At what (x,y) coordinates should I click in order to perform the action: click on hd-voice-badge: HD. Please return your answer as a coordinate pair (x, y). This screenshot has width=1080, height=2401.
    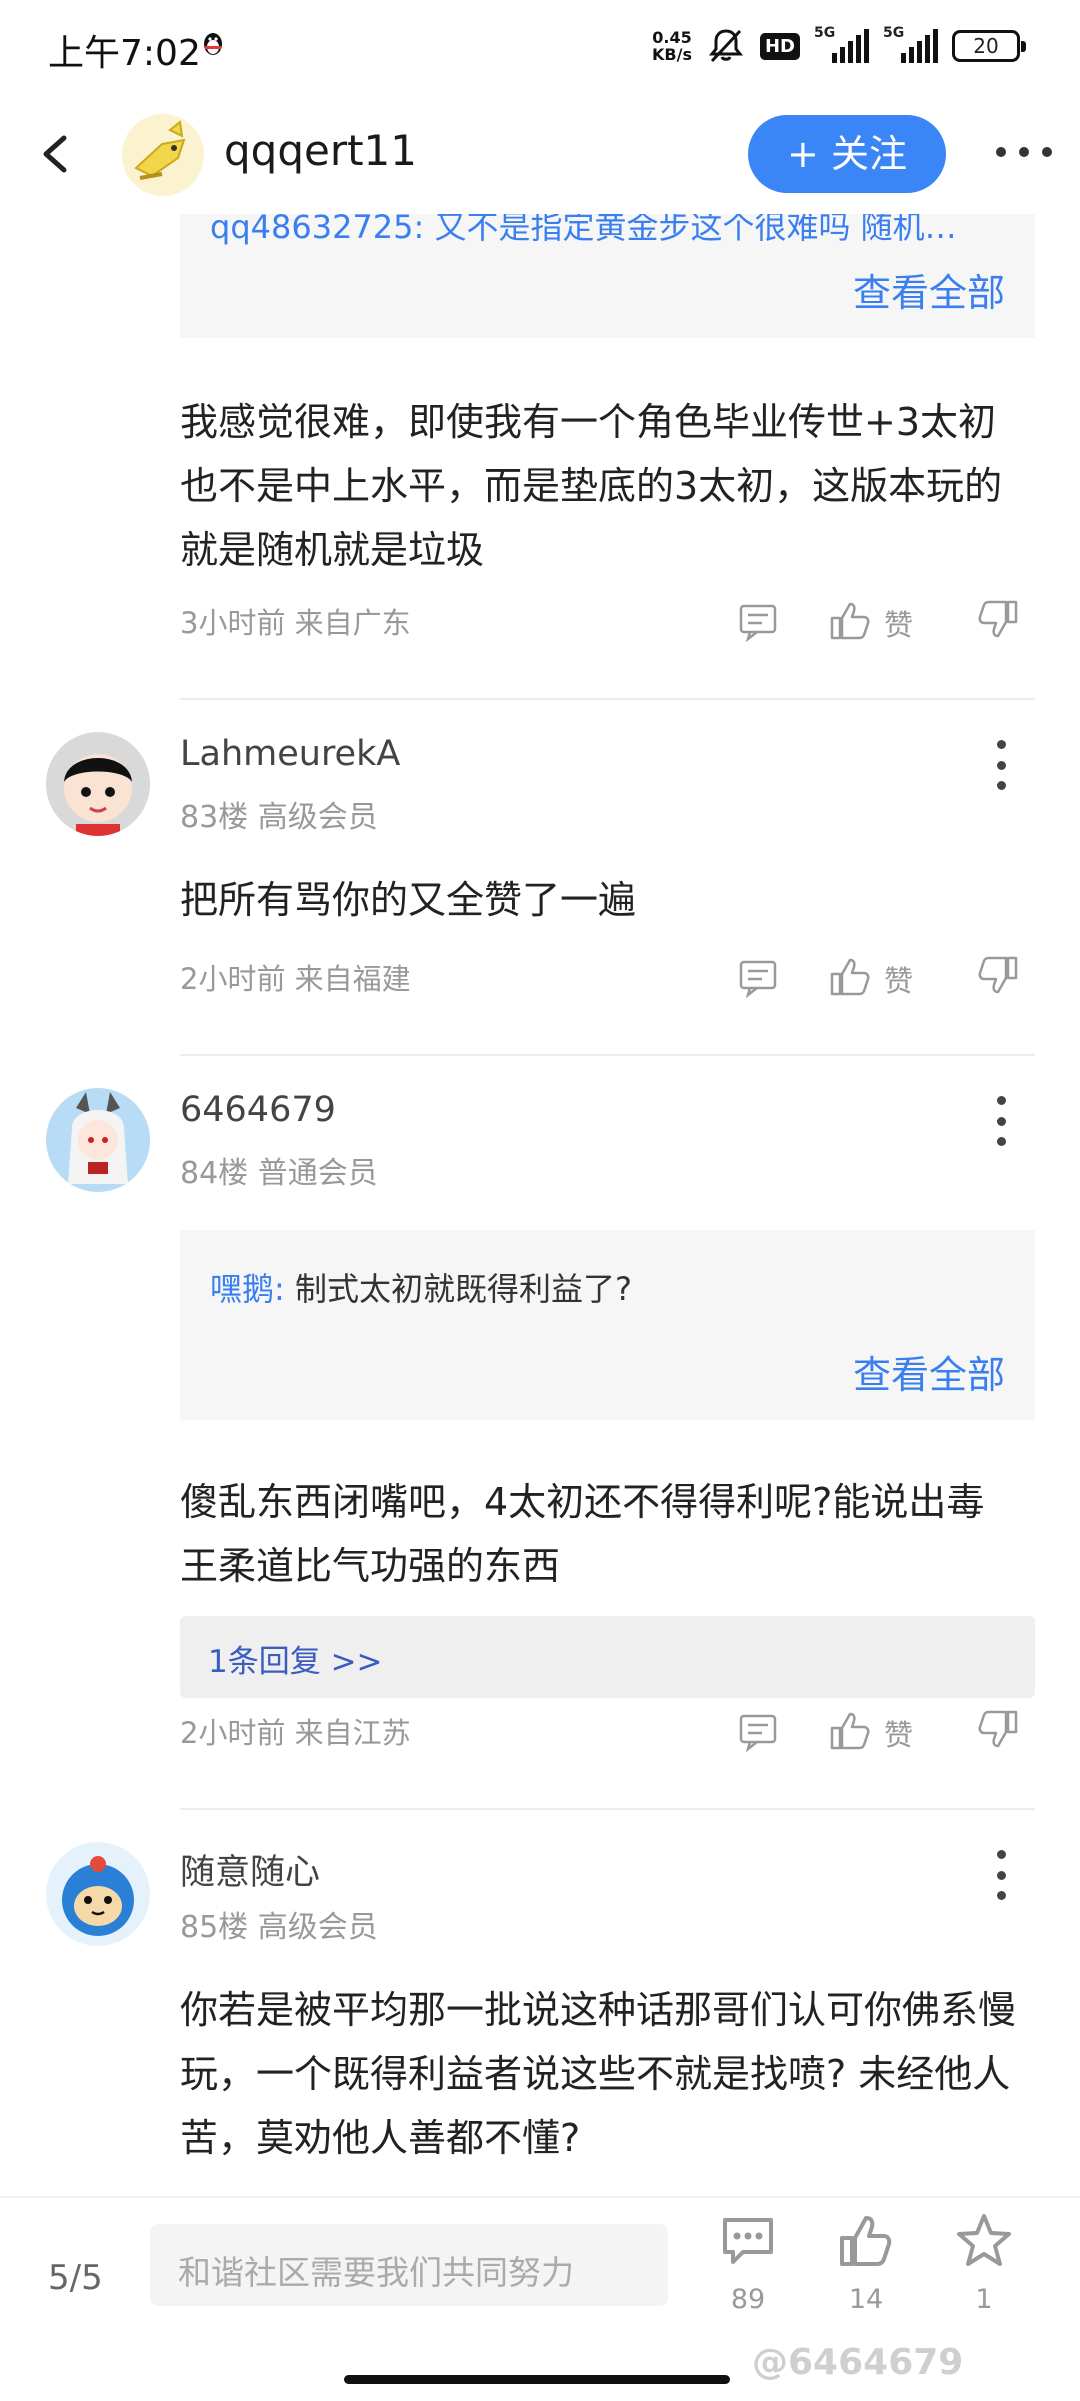
    Looking at the image, I should click on (779, 46).